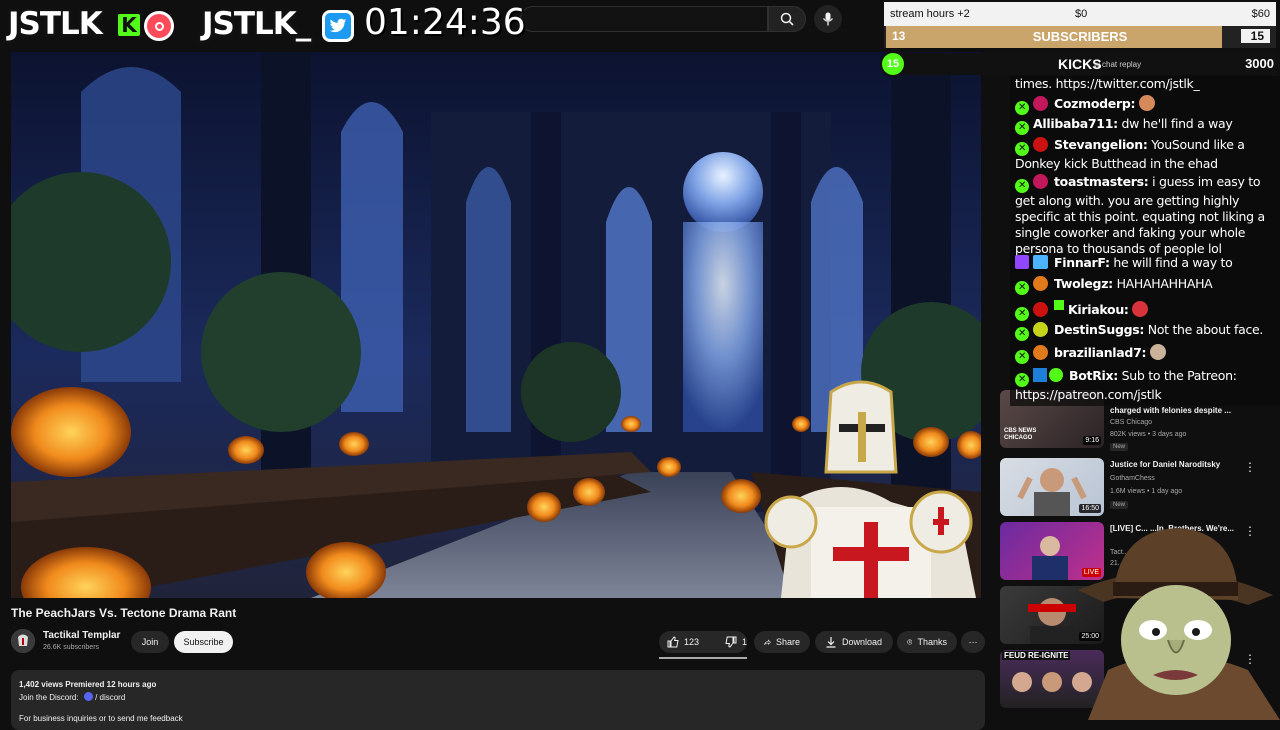 This screenshot has width=1280, height=730. I want to click on chat-message: ✕ brazilianlad7:, so click(1146, 354).